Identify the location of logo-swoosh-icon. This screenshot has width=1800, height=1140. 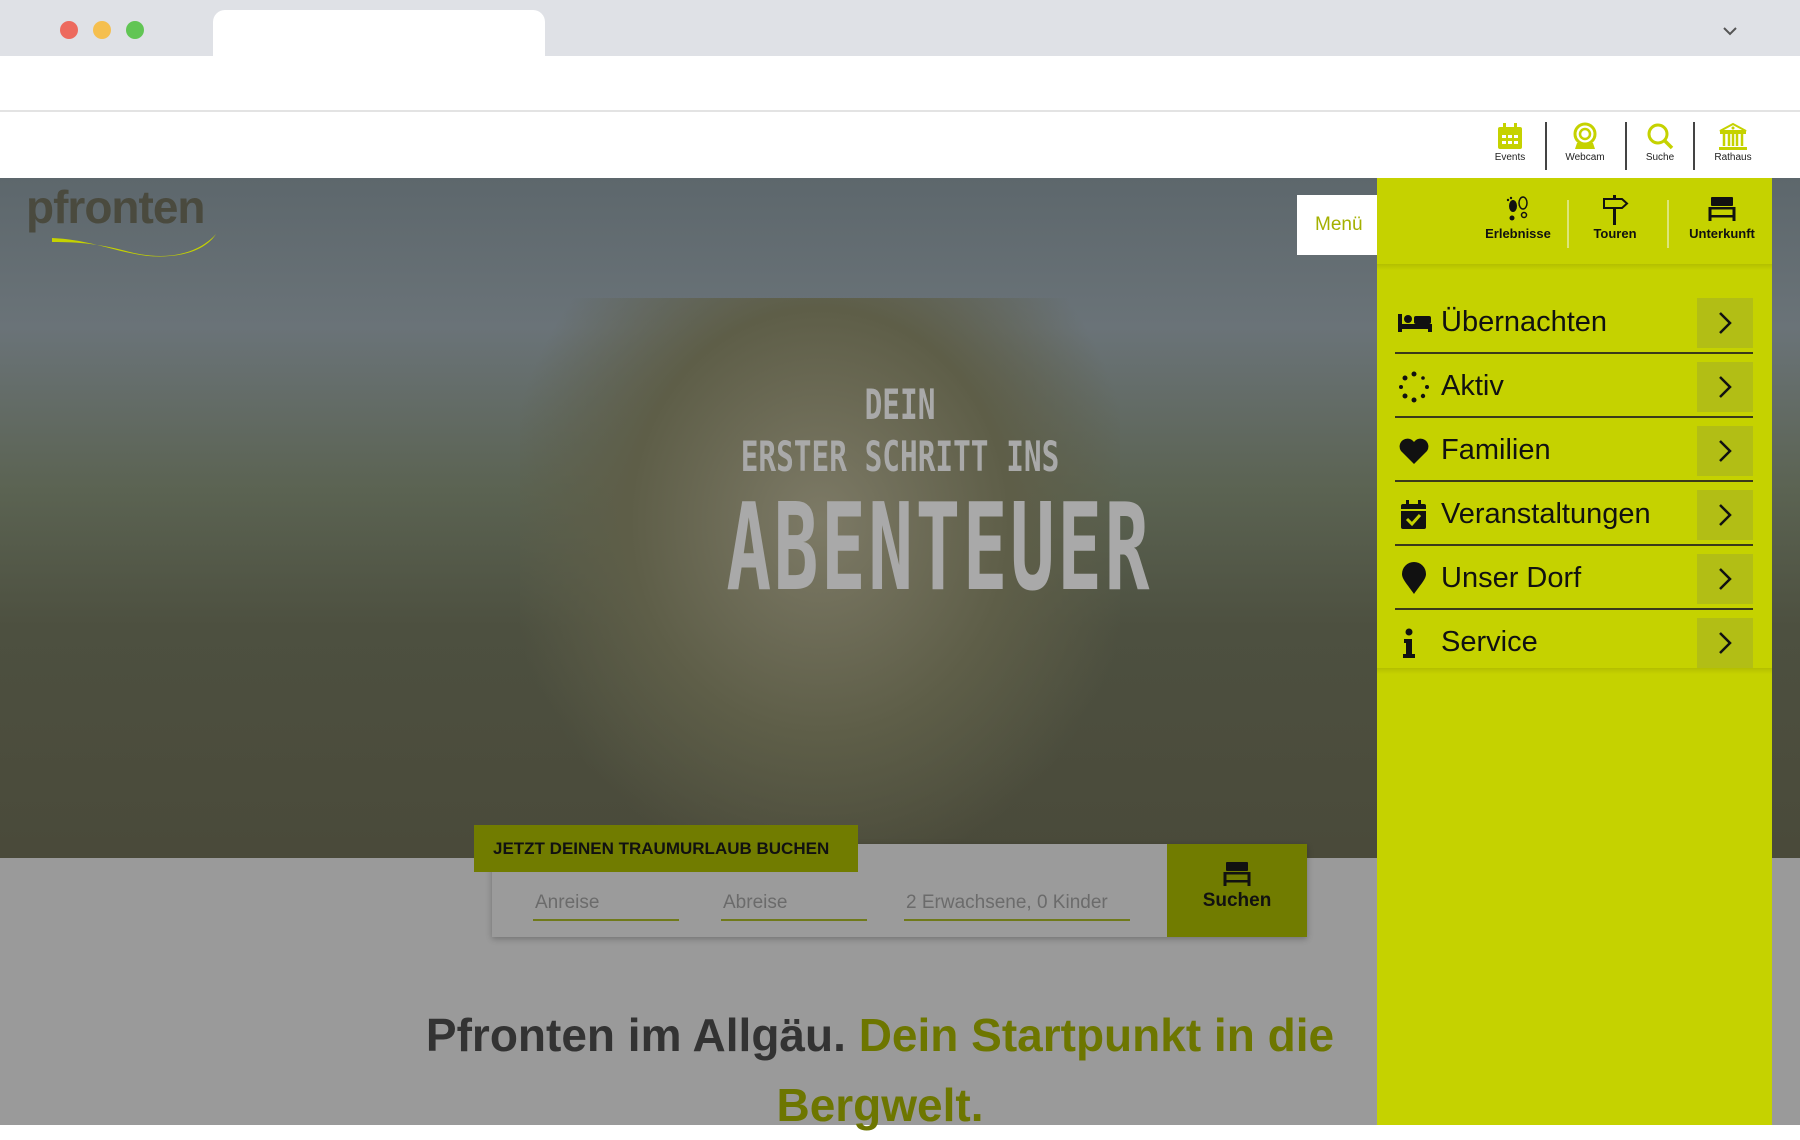
(134, 245).